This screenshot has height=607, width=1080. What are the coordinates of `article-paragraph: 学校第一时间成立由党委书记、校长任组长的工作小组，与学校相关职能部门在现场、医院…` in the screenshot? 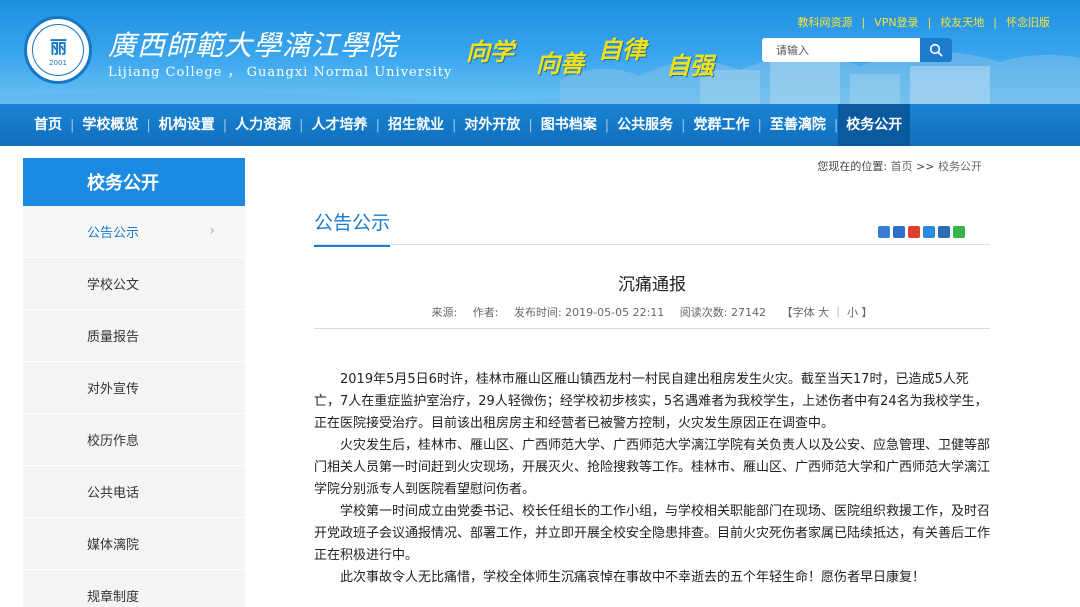 It's located at (652, 533).